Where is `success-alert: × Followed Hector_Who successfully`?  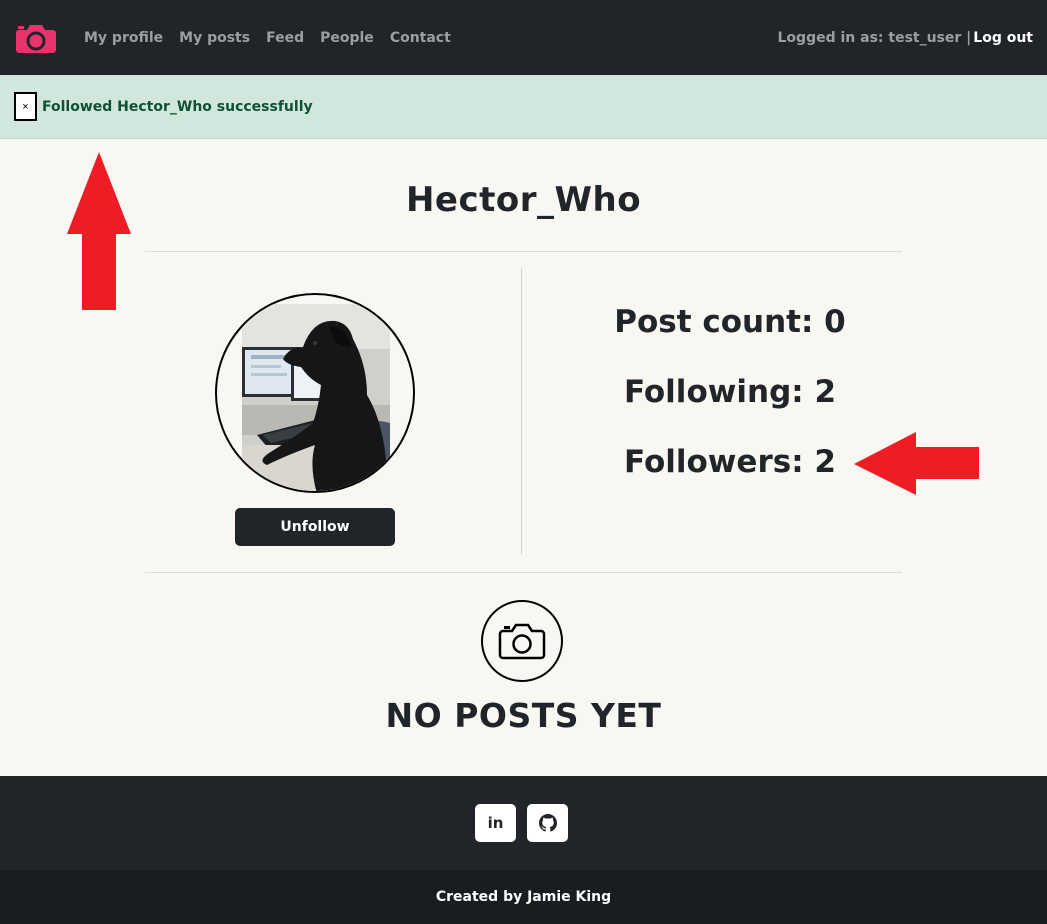
success-alert: × Followed Hector_Who successfully is located at coordinates (523, 107).